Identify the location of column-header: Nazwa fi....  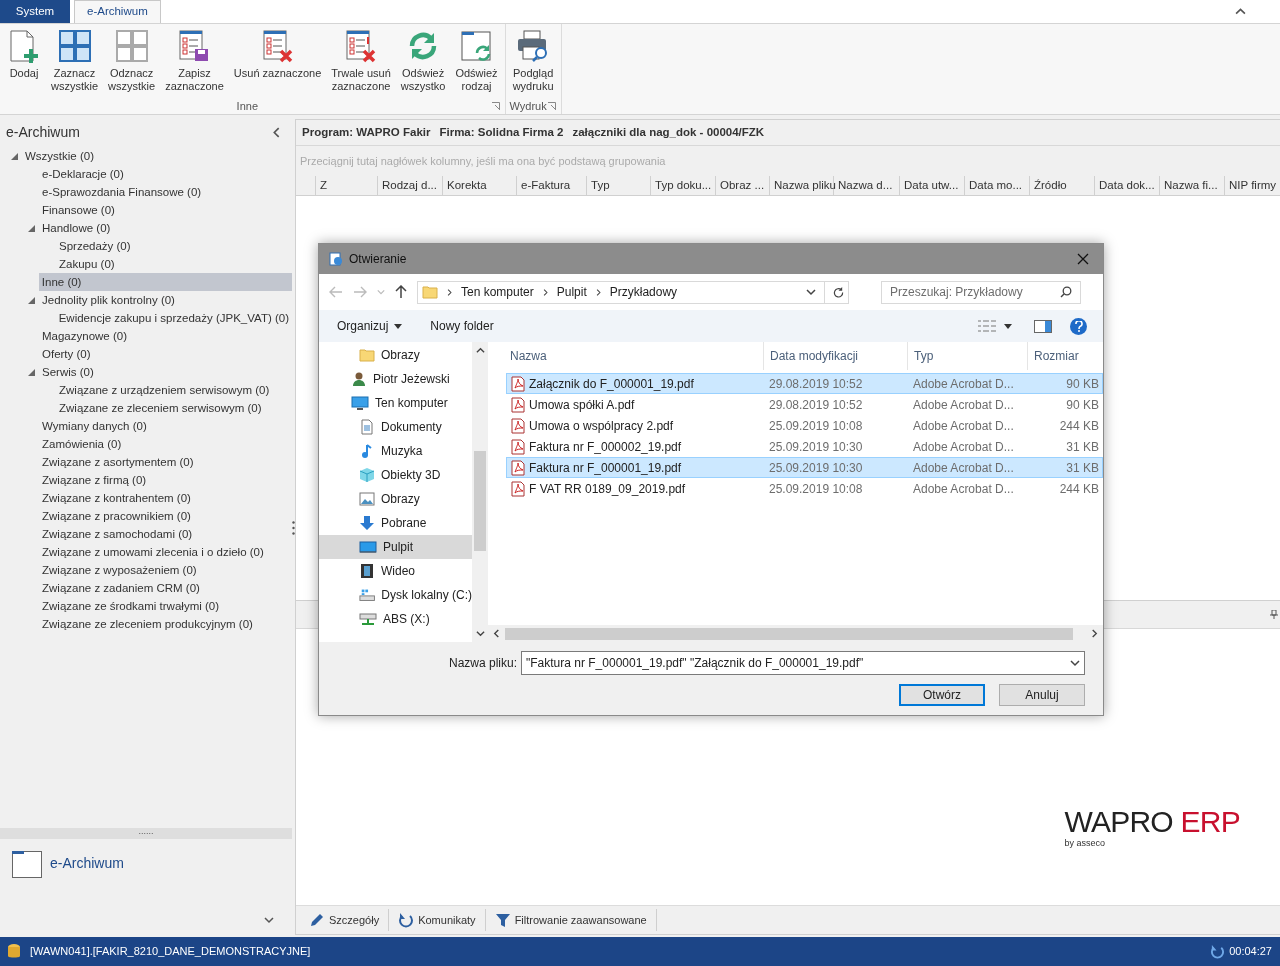
(1192, 185).